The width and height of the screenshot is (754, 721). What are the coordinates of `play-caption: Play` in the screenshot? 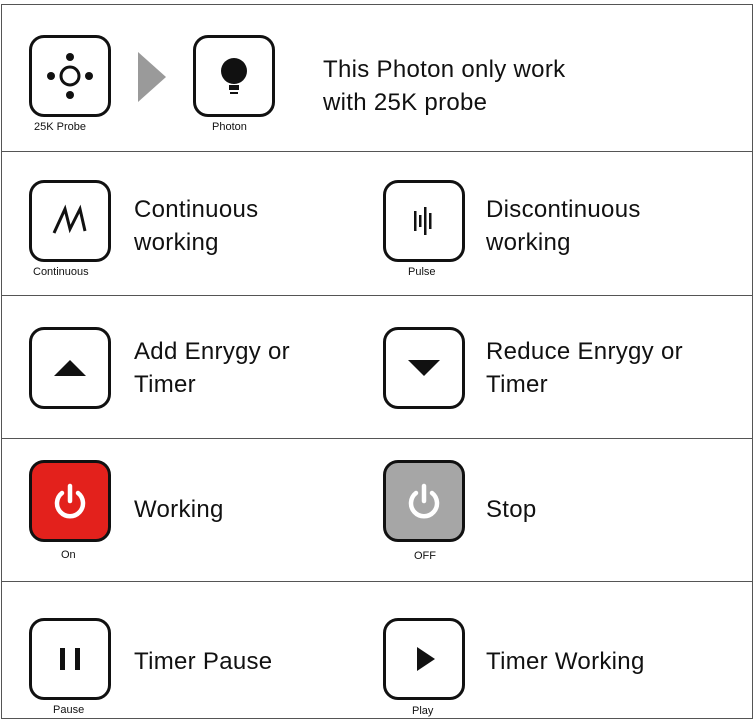 It's located at (423, 711).